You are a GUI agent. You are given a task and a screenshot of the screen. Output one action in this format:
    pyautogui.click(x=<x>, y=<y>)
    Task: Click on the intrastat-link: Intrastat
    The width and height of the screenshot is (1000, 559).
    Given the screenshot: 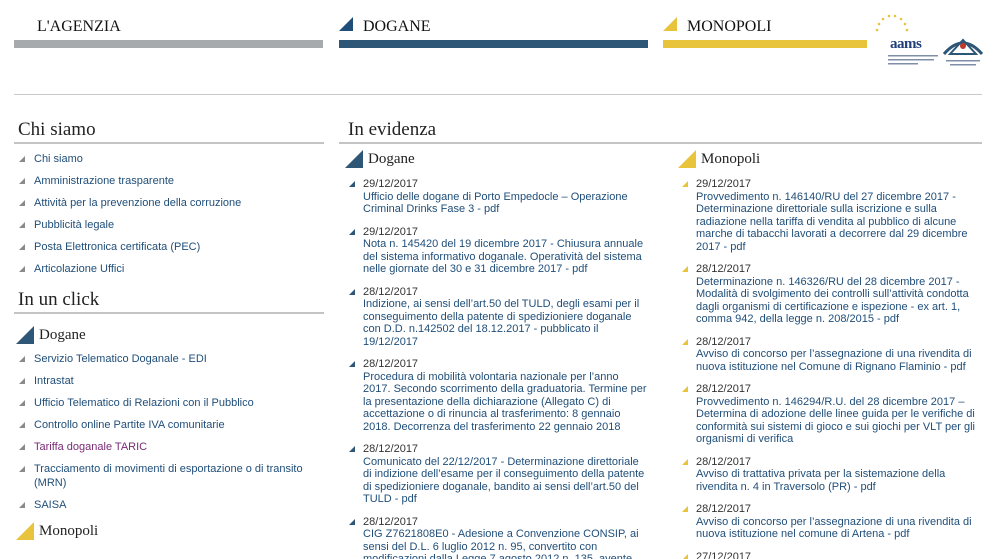 What is the action you would take?
    pyautogui.click(x=169, y=381)
    